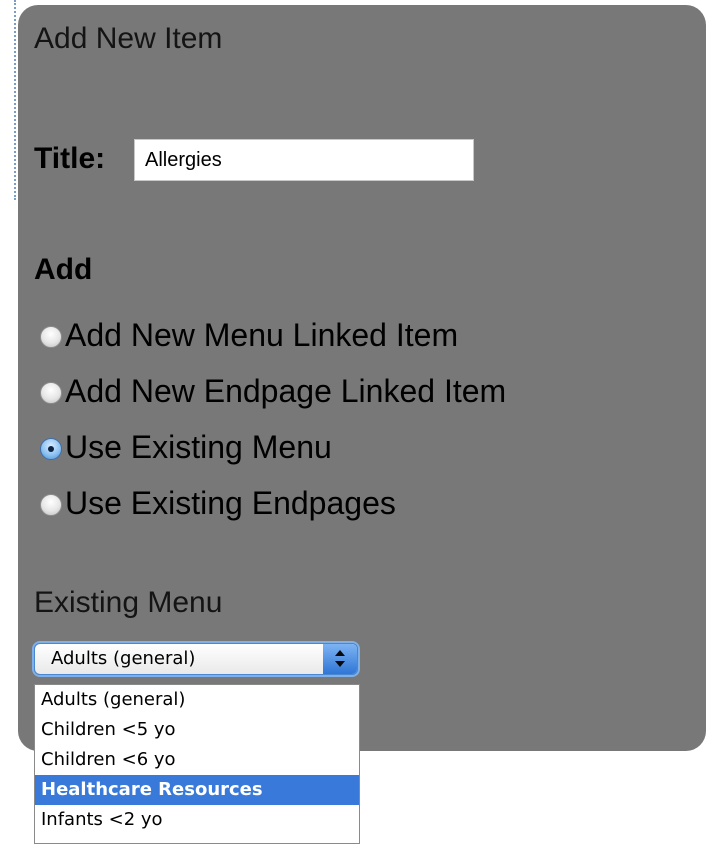  I want to click on radio-option-existing-endpages: Use Existing Endpages, so click(273, 503).